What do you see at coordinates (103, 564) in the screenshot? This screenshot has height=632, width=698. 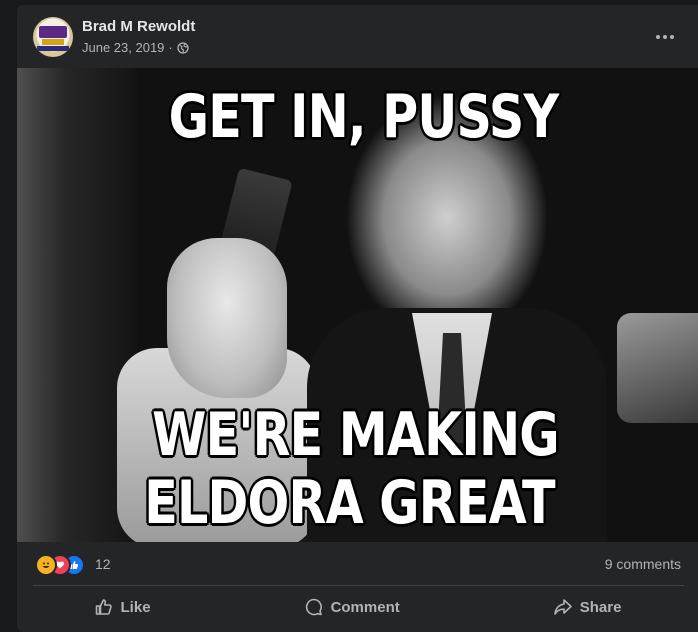 I see `reaction-count: 12` at bounding box center [103, 564].